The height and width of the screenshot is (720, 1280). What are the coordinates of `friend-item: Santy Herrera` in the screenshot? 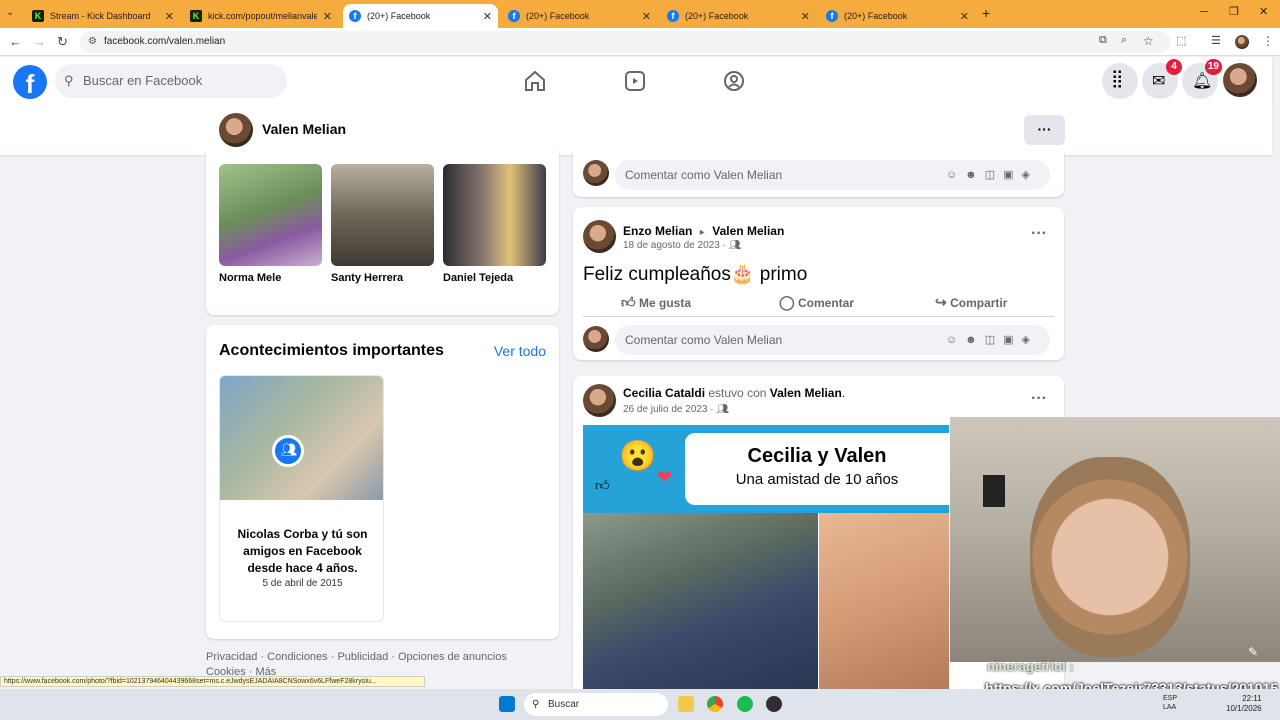 It's located at (382, 224).